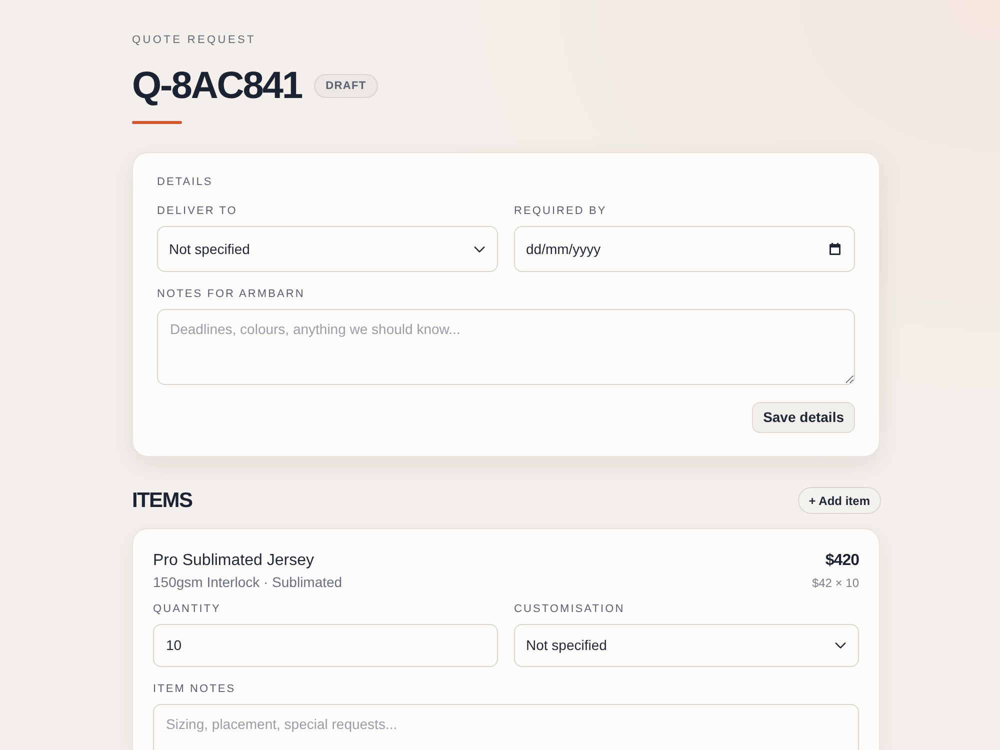 This screenshot has height=750, width=1000. Describe the element at coordinates (803, 417) in the screenshot. I see `save-details-button: Save details` at that location.